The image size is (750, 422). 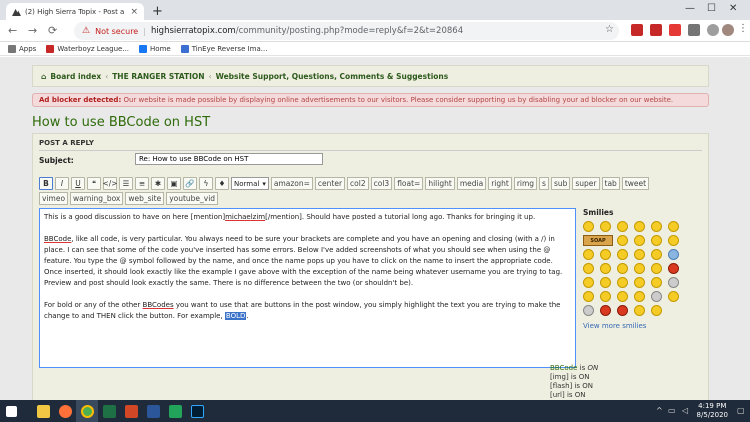 I want to click on reload-icon: ⟳, so click(x=52, y=30).